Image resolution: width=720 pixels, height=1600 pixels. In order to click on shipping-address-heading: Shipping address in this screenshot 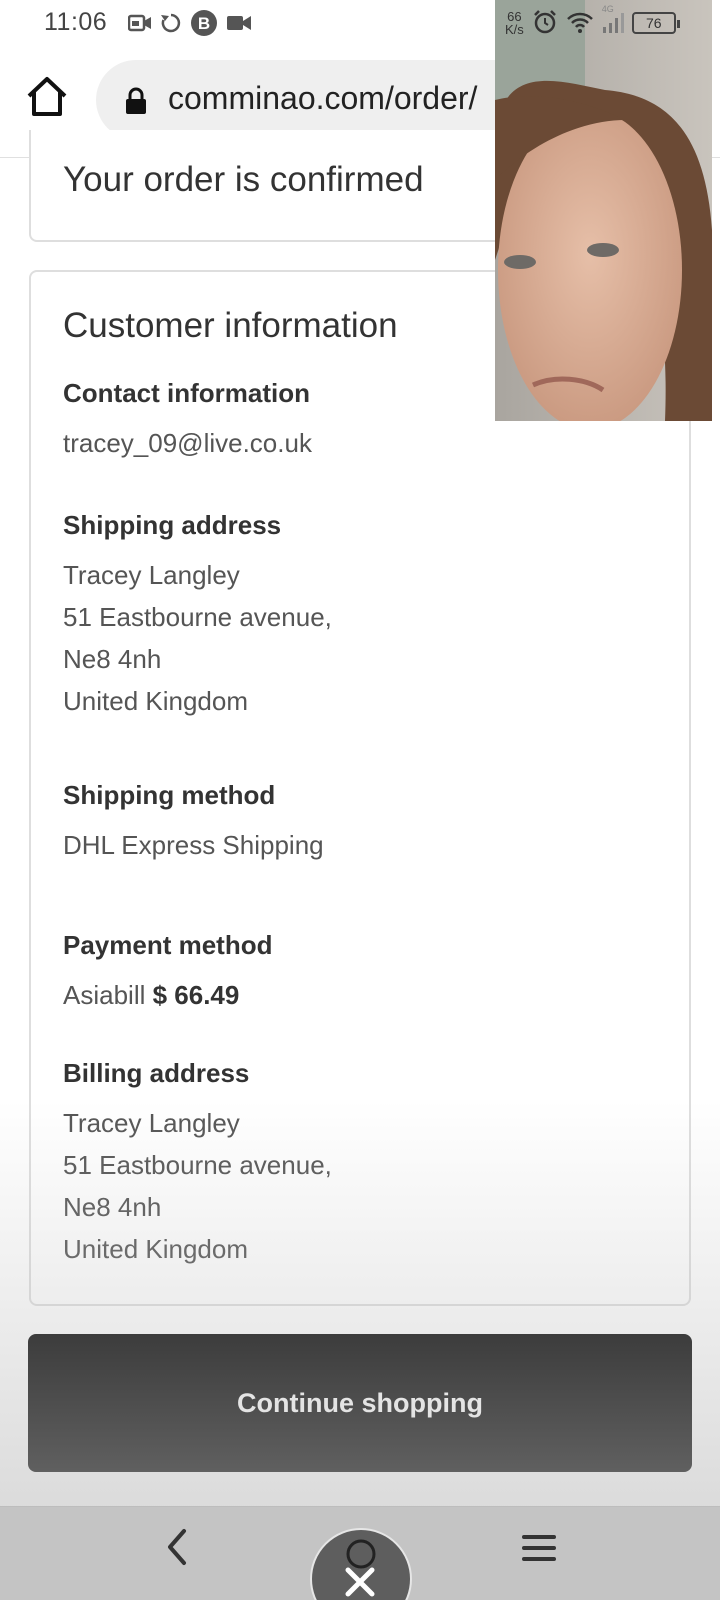, I will do `click(172, 525)`.